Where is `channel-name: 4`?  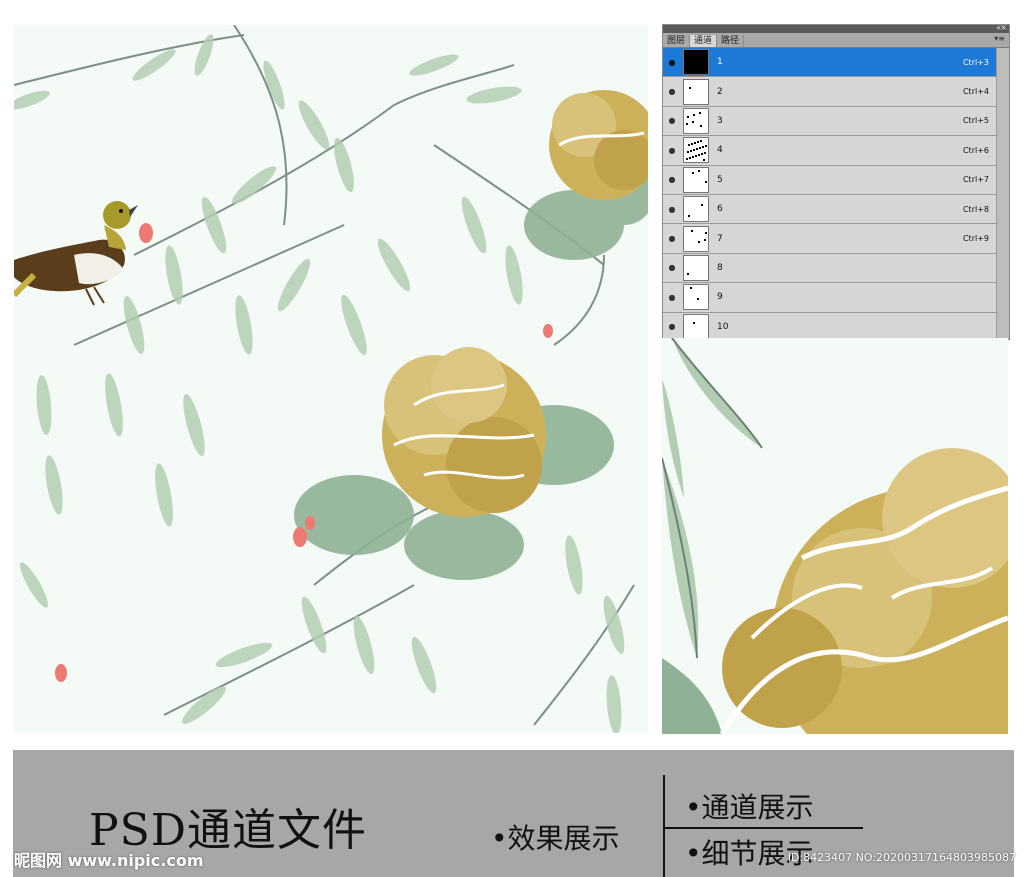 channel-name: 4 is located at coordinates (720, 150).